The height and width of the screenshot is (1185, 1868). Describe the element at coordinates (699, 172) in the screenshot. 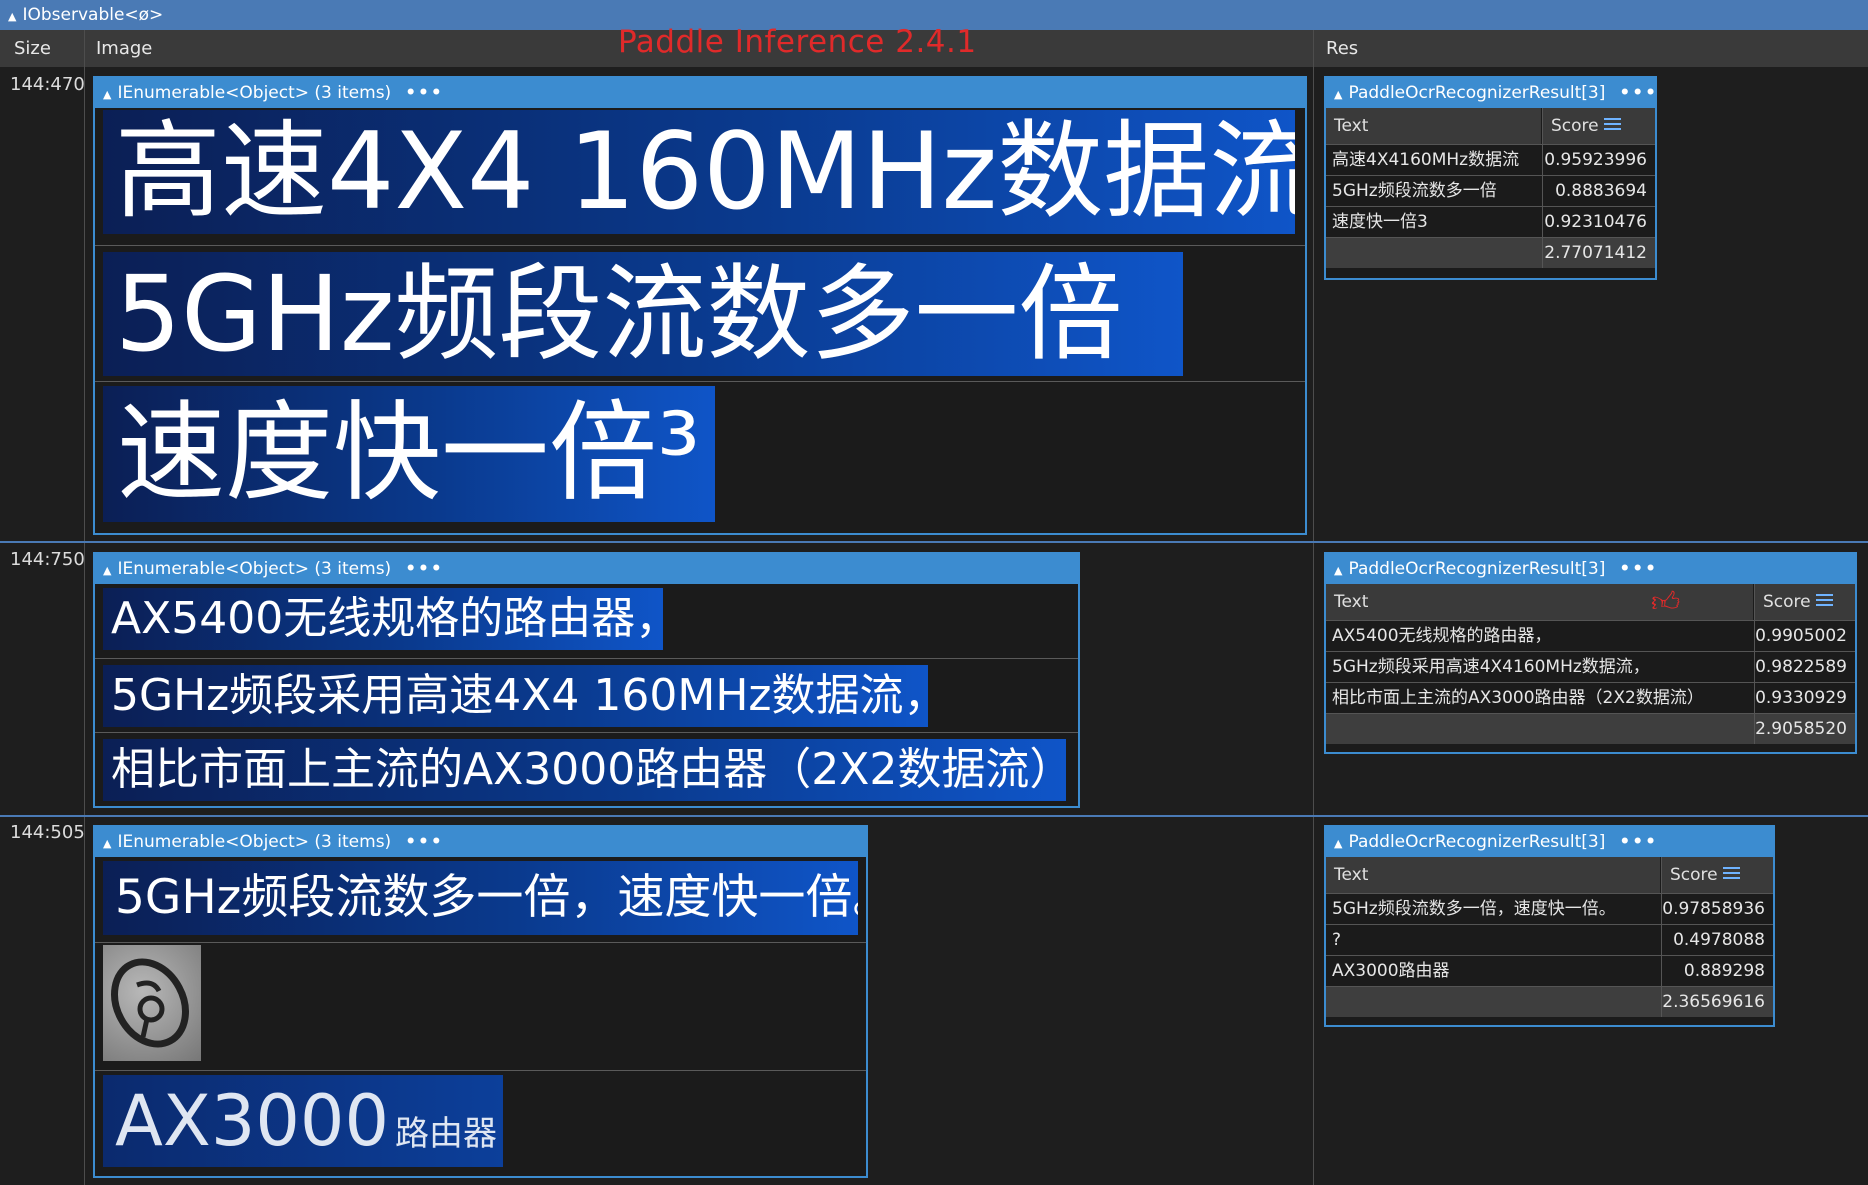

I see `ocr-image: 高速4X4 160MHz数据流` at that location.